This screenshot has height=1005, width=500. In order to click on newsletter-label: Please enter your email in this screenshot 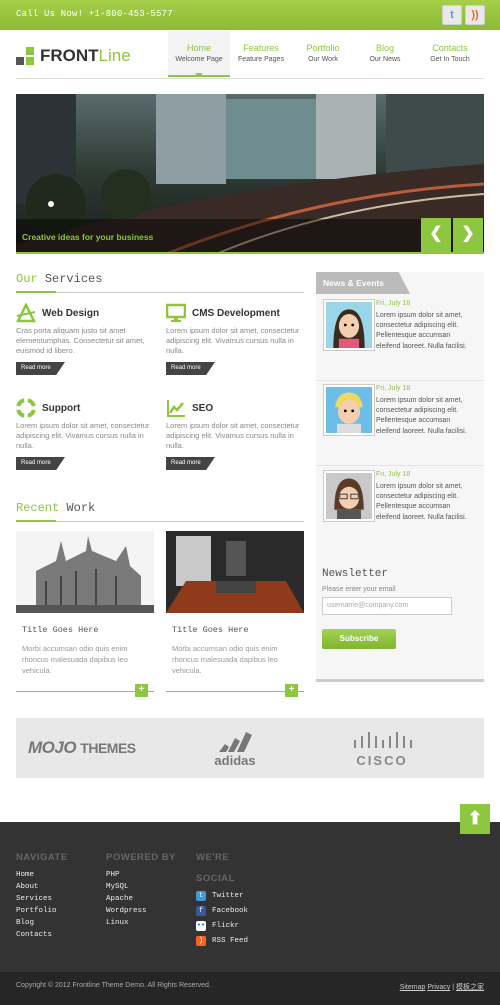, I will do `click(359, 589)`.